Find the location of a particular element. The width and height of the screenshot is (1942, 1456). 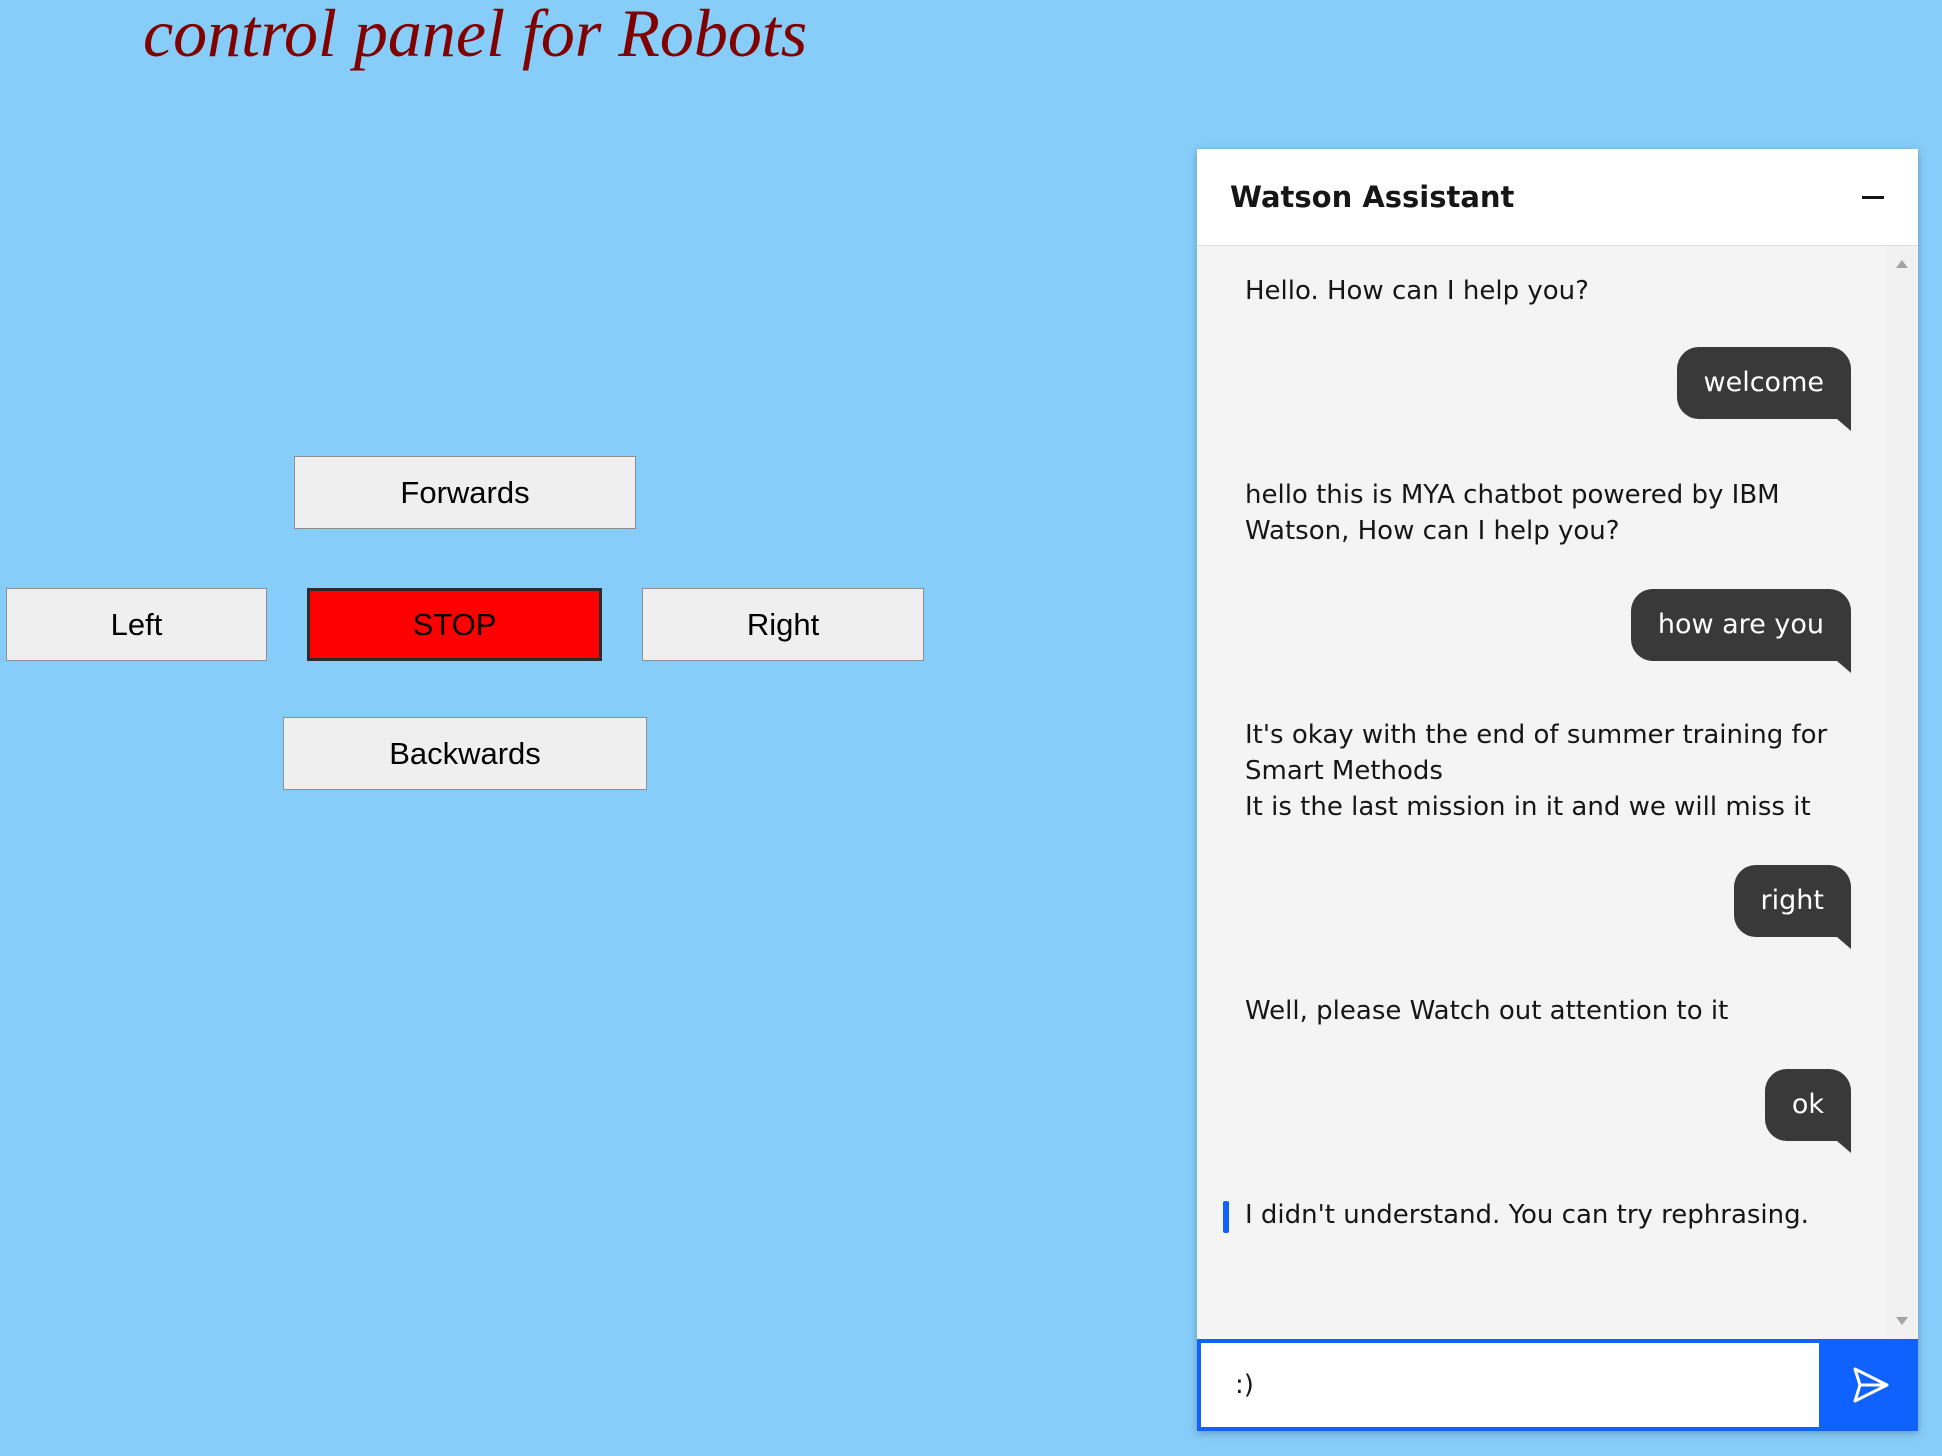

chat-title: Watson Assistant is located at coordinates (1372, 197).